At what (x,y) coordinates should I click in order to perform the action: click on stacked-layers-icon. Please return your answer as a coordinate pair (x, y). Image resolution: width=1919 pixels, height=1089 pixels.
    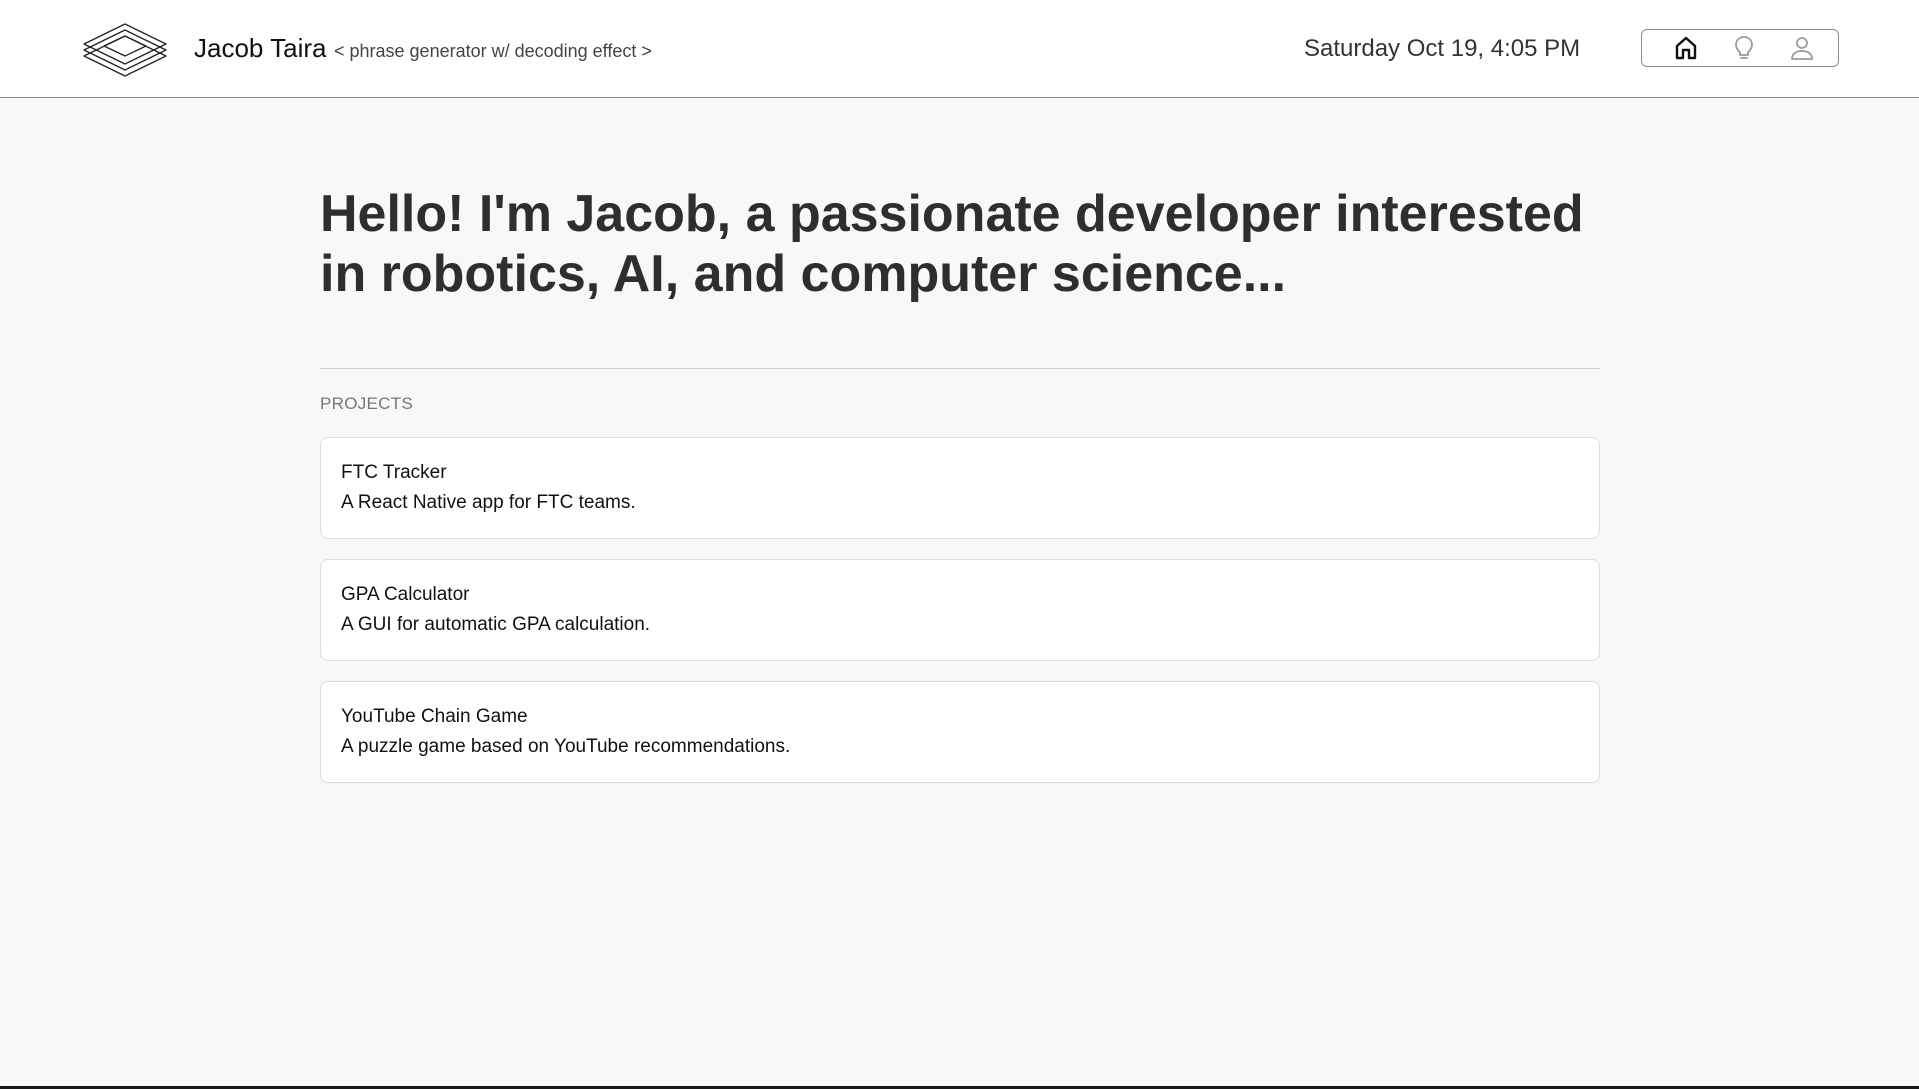
    Looking at the image, I should click on (125, 50).